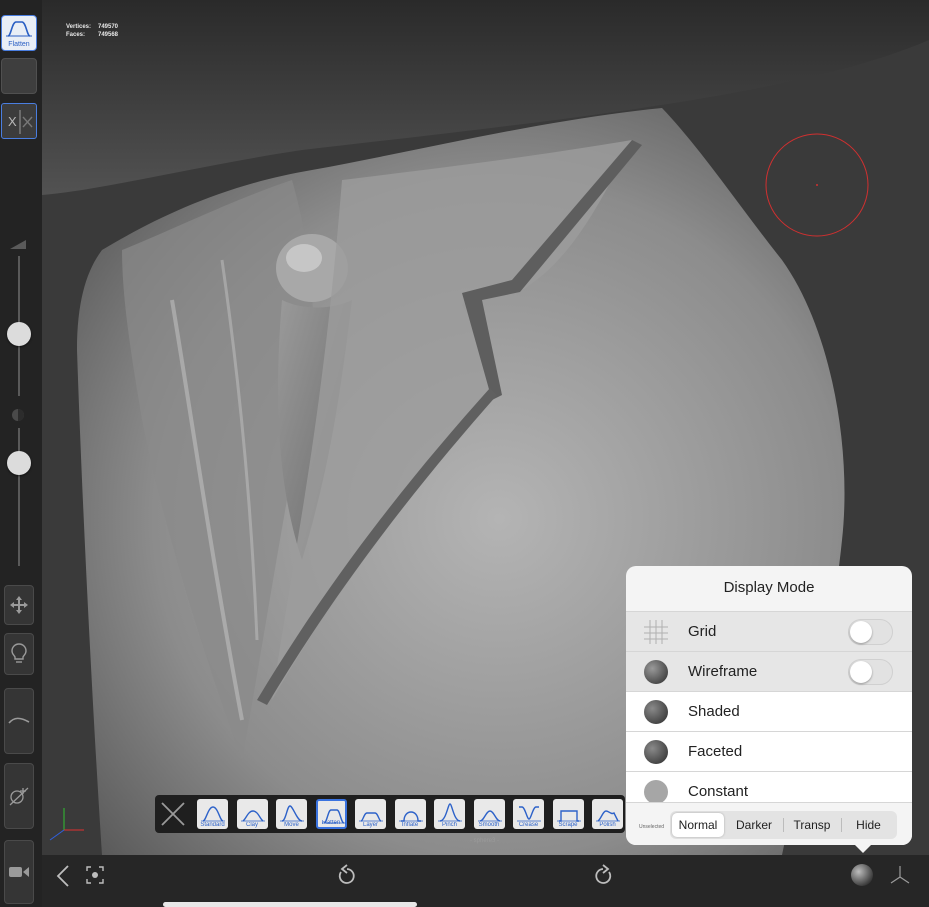 This screenshot has width=929, height=907. What do you see at coordinates (251, 825) in the screenshot?
I see `brush-label: Clay` at bounding box center [251, 825].